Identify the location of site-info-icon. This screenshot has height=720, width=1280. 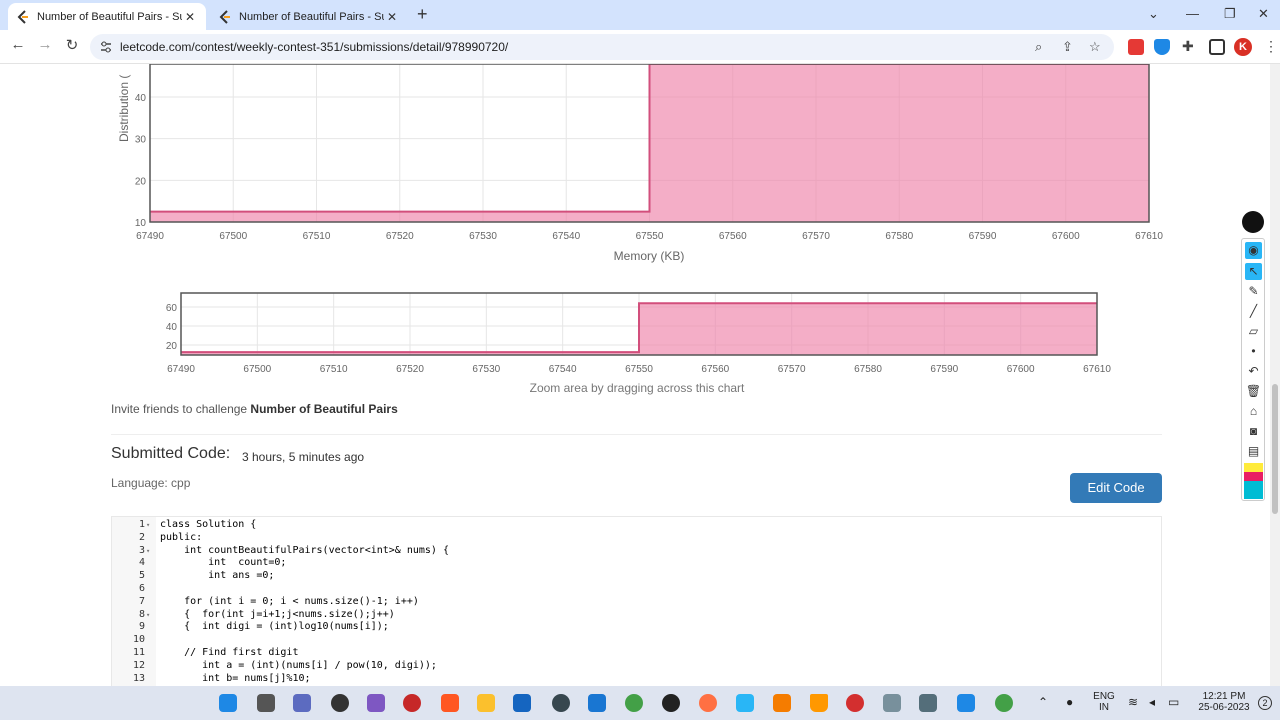
(106, 47).